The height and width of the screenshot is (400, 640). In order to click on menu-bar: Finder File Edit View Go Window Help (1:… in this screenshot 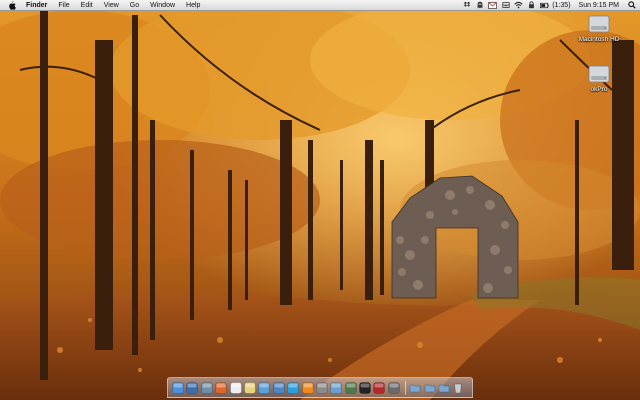, I will do `click(320, 5)`.